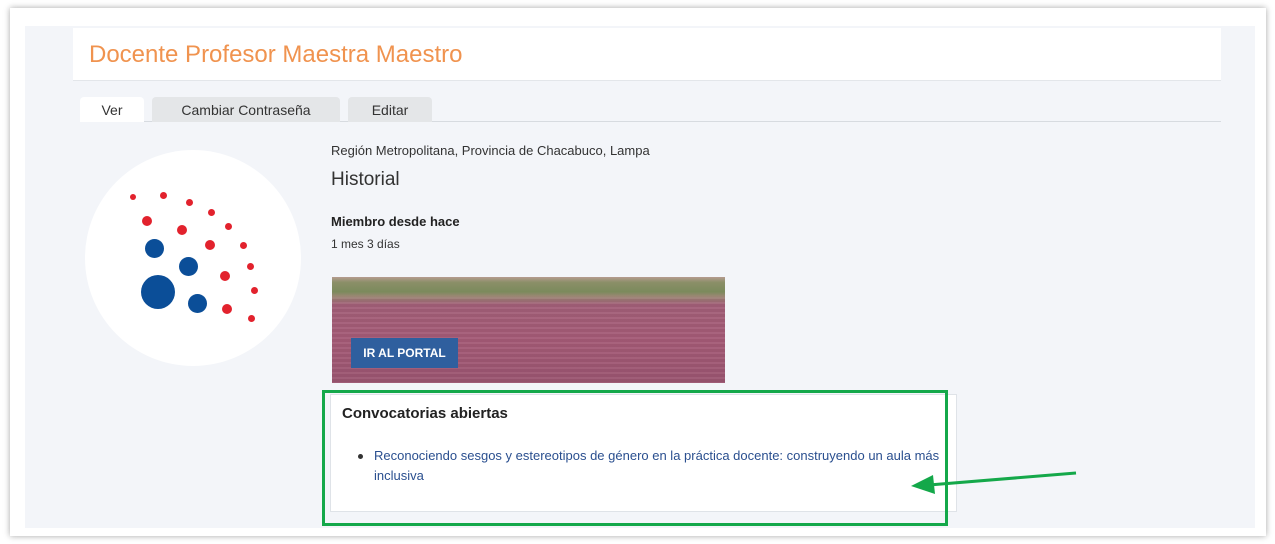 This screenshot has width=1275, height=544. I want to click on highlight-box, so click(635, 458).